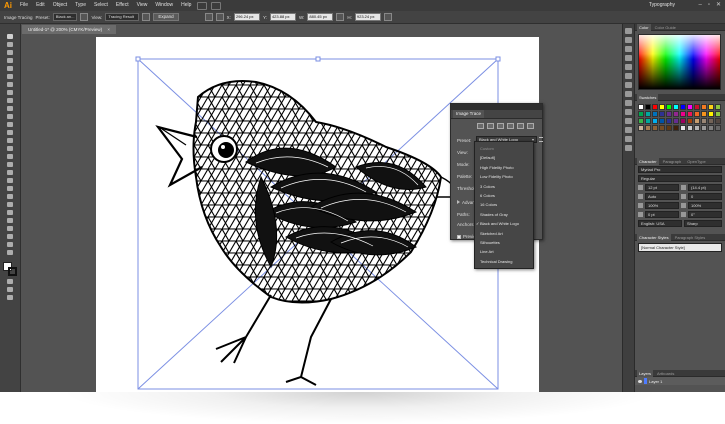 This screenshot has width=725, height=424. What do you see at coordinates (628, 40) in the screenshot?
I see `swatches-panel-icon` at bounding box center [628, 40].